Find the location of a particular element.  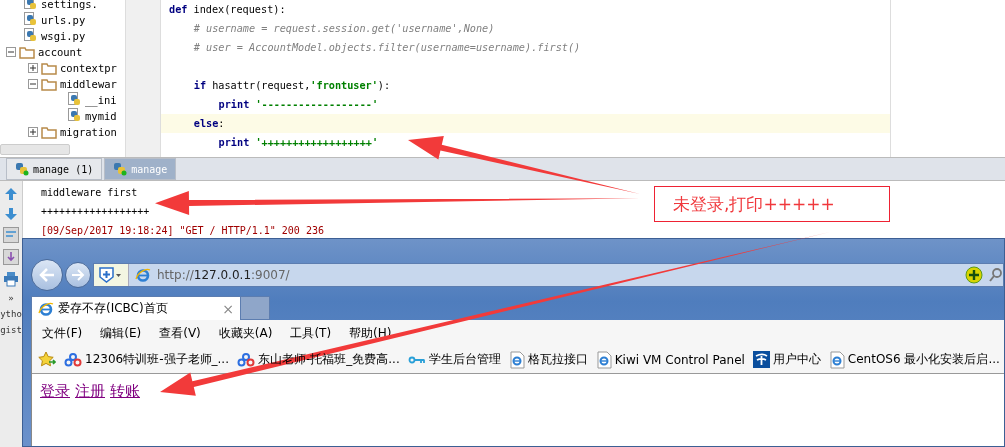

code-token: : is located at coordinates (221, 123).